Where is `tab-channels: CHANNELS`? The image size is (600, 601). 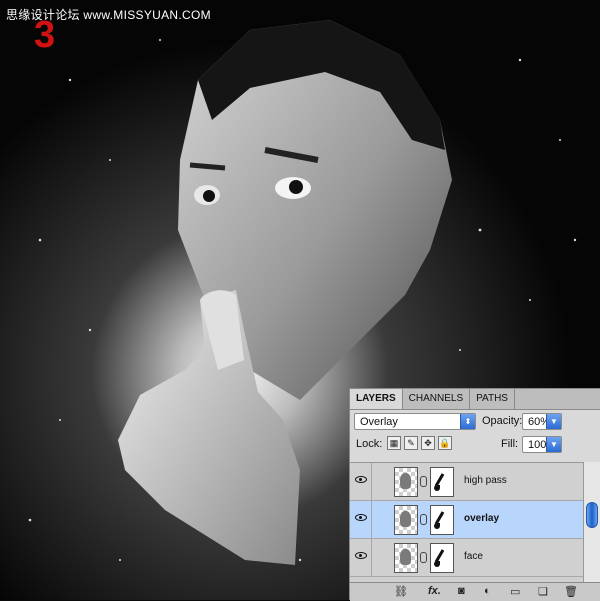 tab-channels: CHANNELS is located at coordinates (437, 399).